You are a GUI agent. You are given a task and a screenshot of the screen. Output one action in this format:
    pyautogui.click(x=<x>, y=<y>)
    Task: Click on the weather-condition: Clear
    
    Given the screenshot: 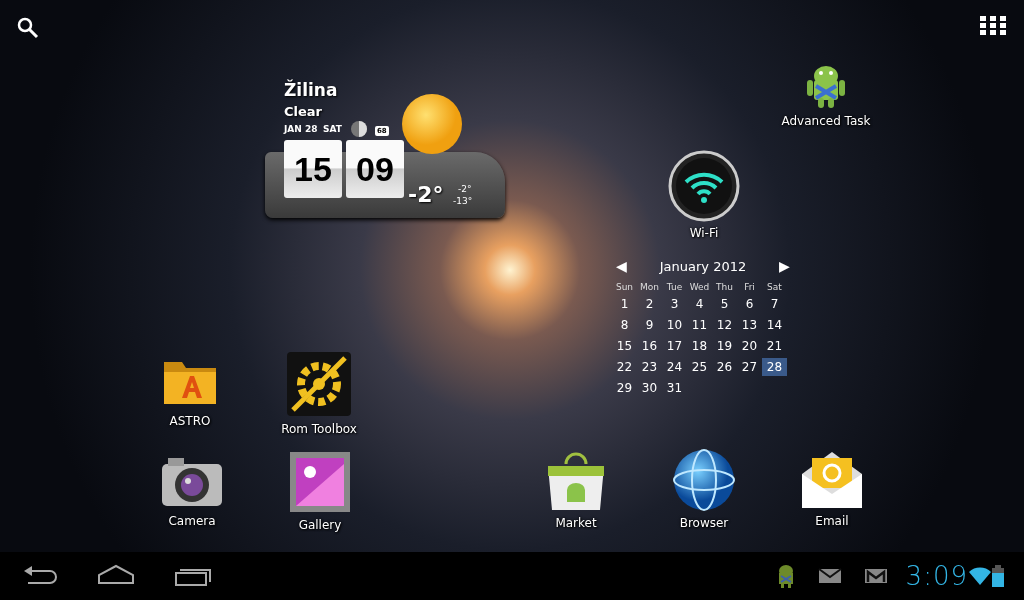 What is the action you would take?
    pyautogui.click(x=303, y=111)
    